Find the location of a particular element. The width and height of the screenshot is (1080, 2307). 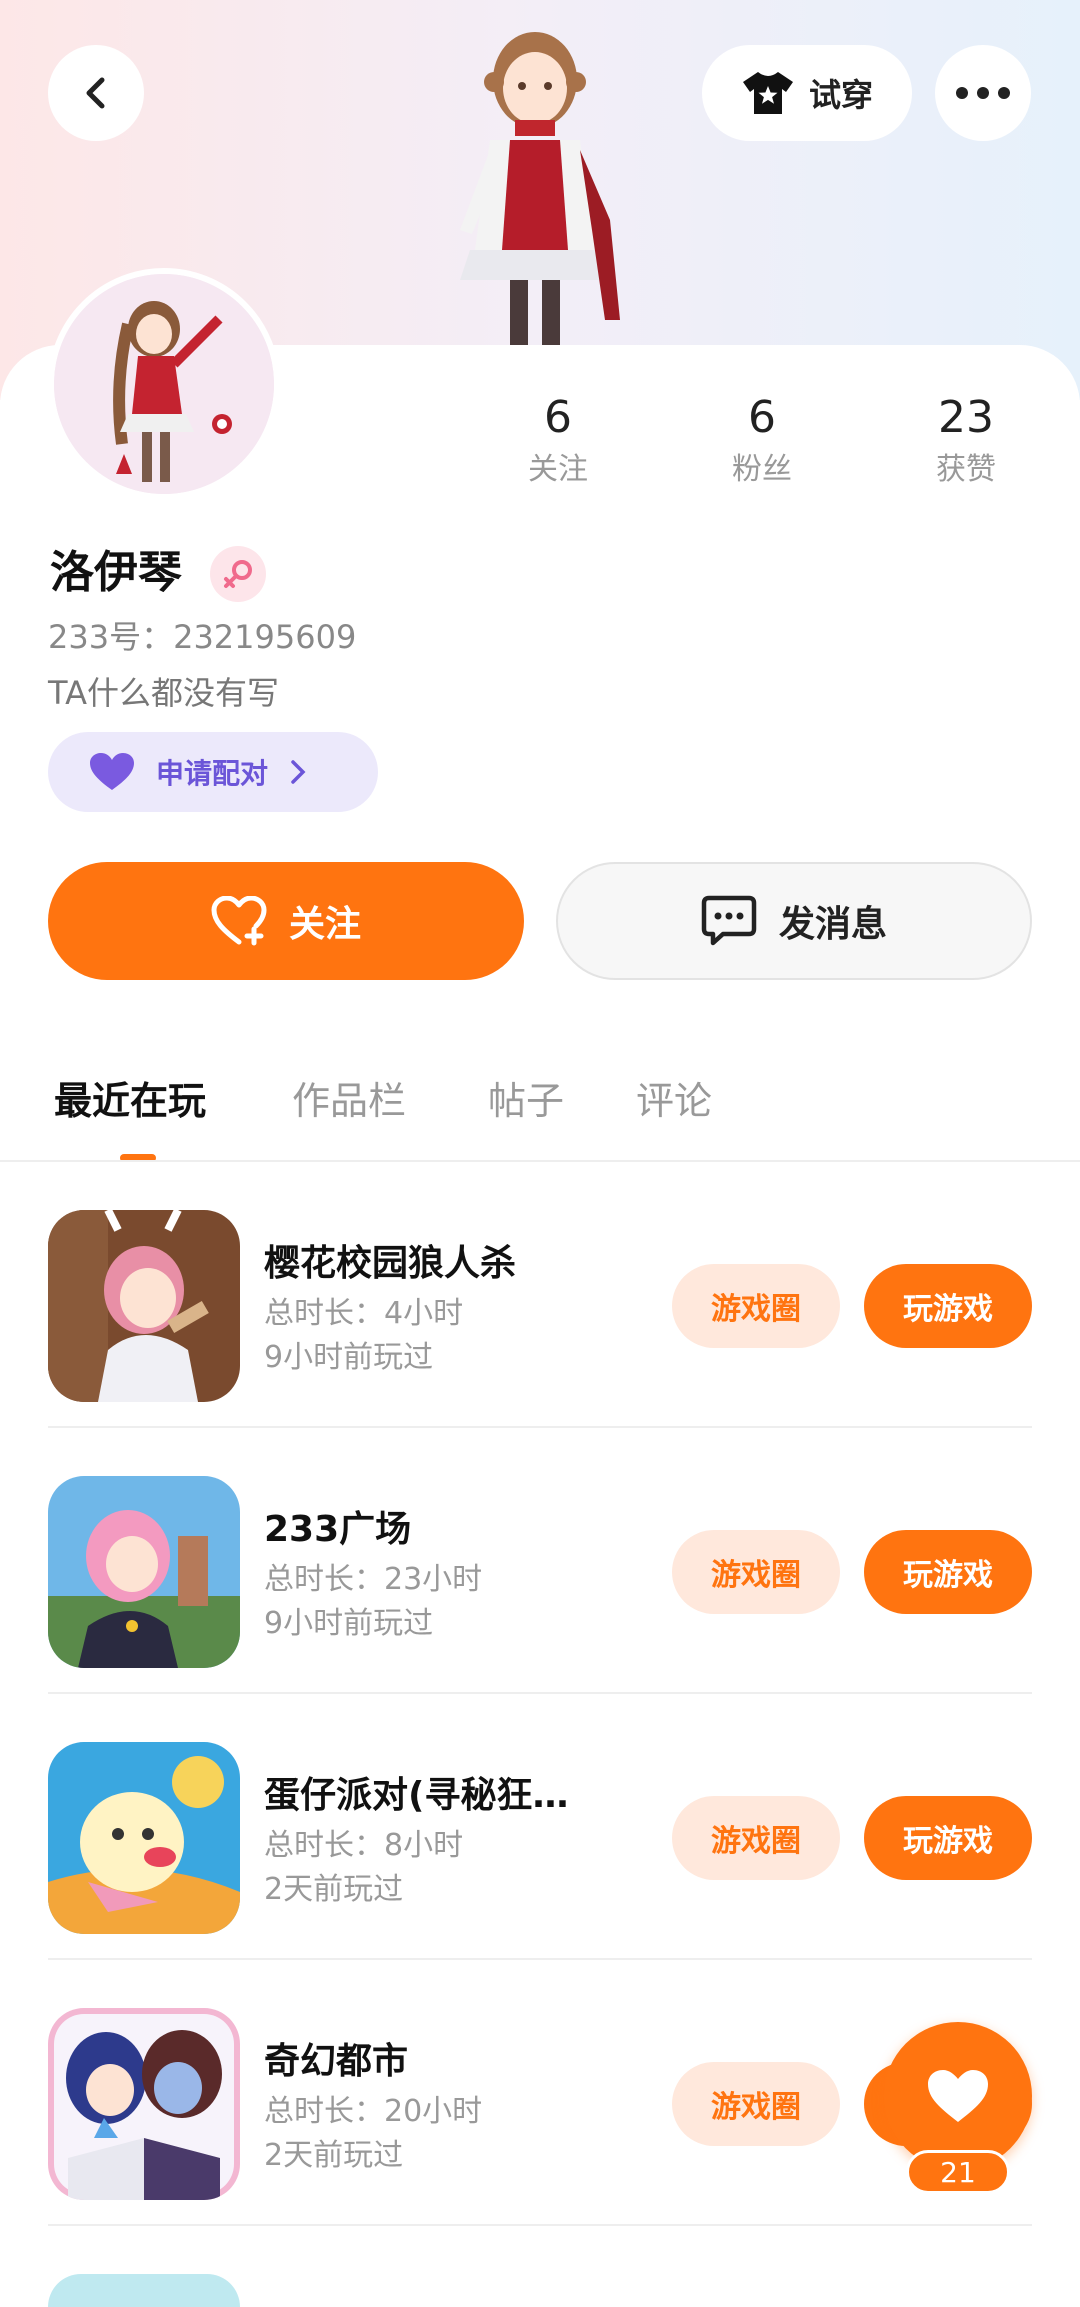

game-icon-233-plaza is located at coordinates (144, 1572).